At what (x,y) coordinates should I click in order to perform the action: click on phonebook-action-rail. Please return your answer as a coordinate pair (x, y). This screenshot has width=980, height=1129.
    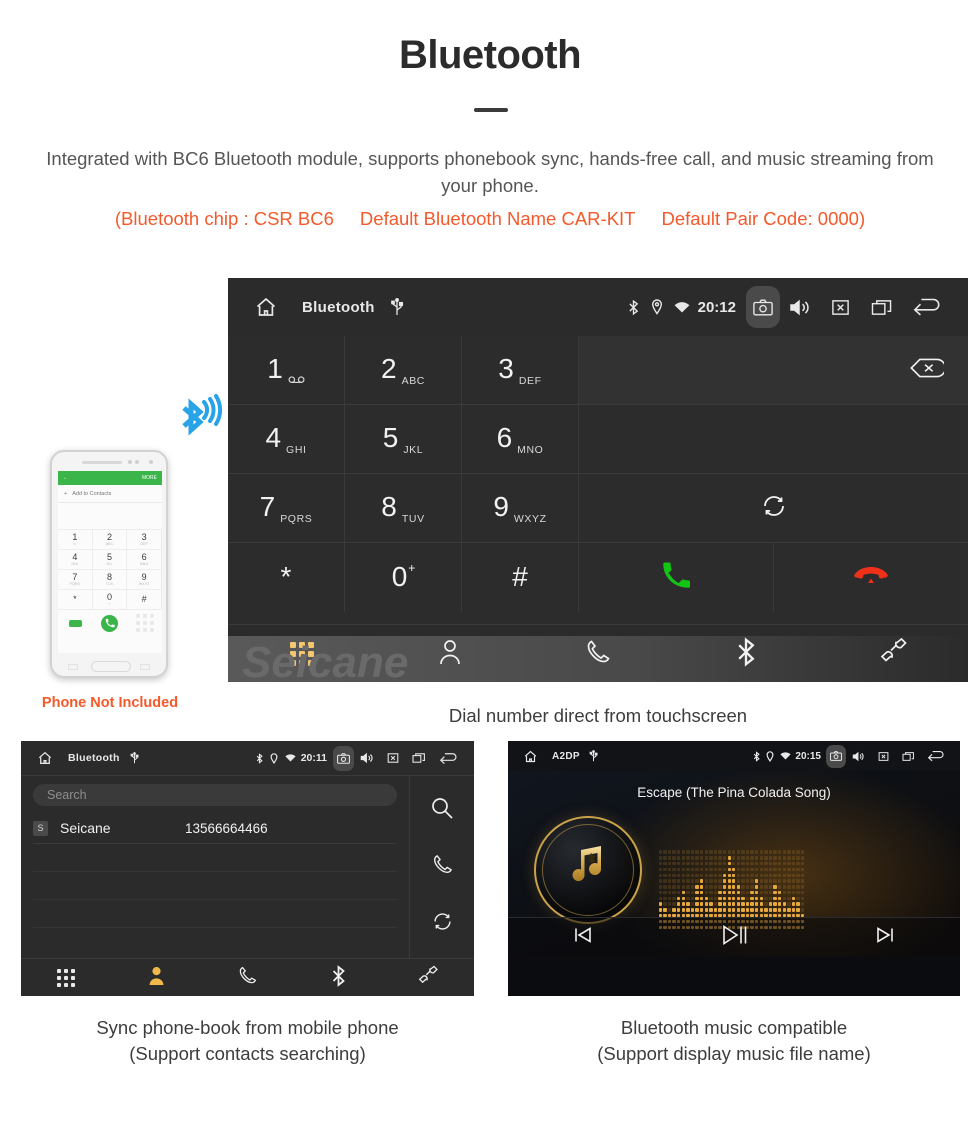
    Looking at the image, I should click on (442, 867).